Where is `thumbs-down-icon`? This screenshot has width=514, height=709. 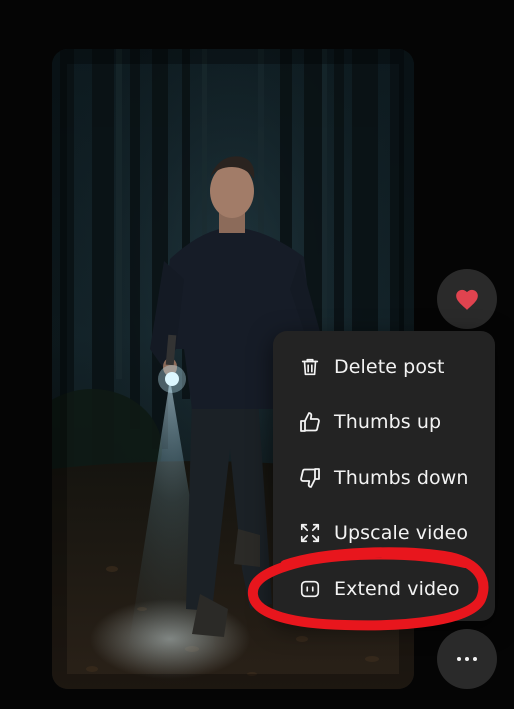 thumbs-down-icon is located at coordinates (310, 478).